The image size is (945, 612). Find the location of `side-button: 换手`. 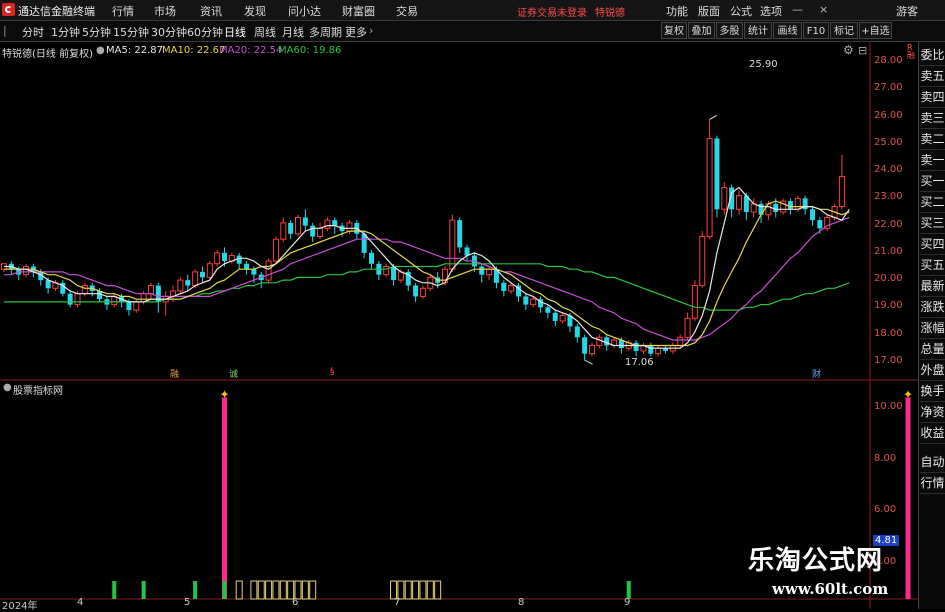

side-button: 换手 is located at coordinates (932, 392).